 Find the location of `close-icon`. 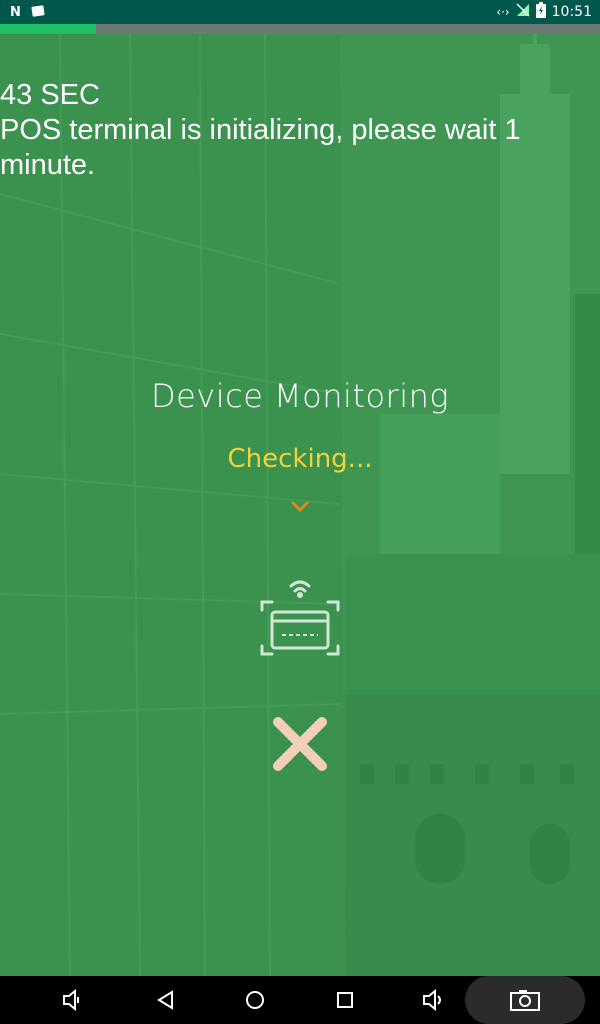

close-icon is located at coordinates (300, 744).